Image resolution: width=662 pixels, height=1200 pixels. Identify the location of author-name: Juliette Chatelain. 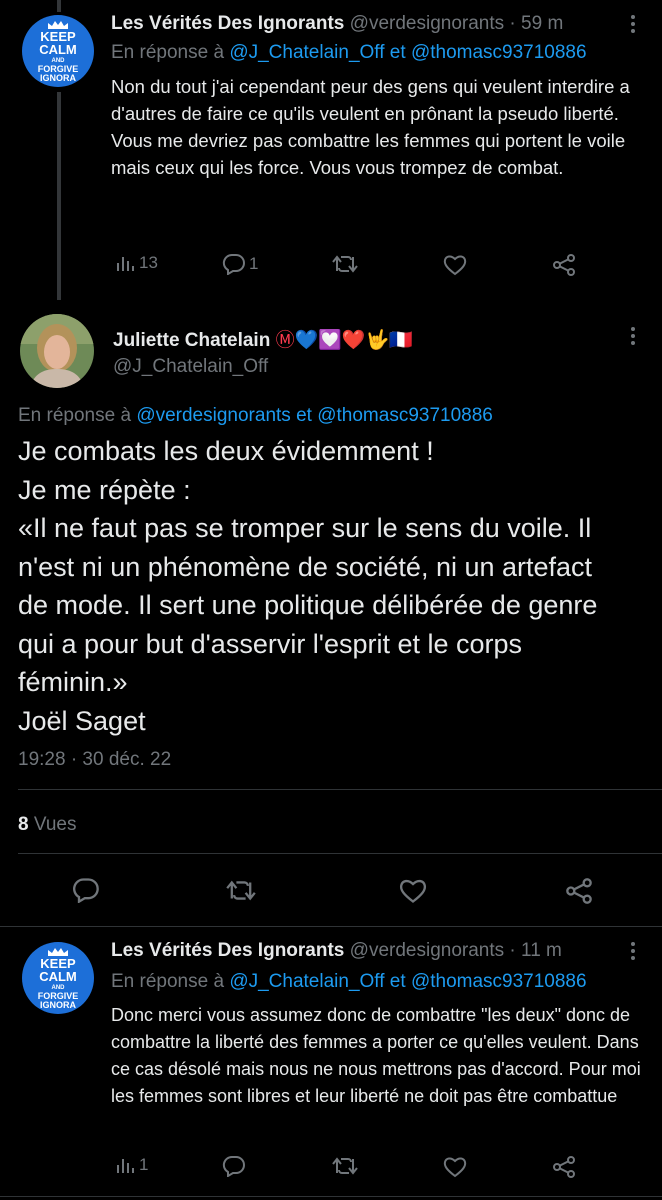
(191, 340).